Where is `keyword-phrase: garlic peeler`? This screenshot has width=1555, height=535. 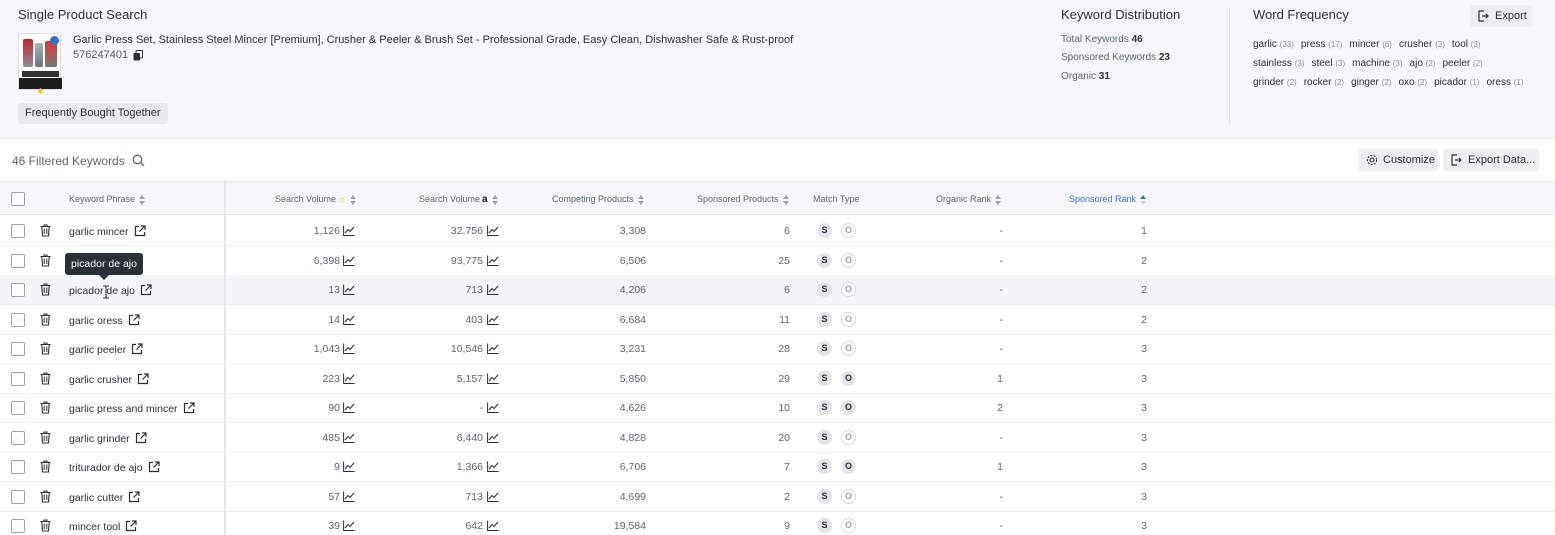
keyword-phrase: garlic peeler is located at coordinates (106, 349).